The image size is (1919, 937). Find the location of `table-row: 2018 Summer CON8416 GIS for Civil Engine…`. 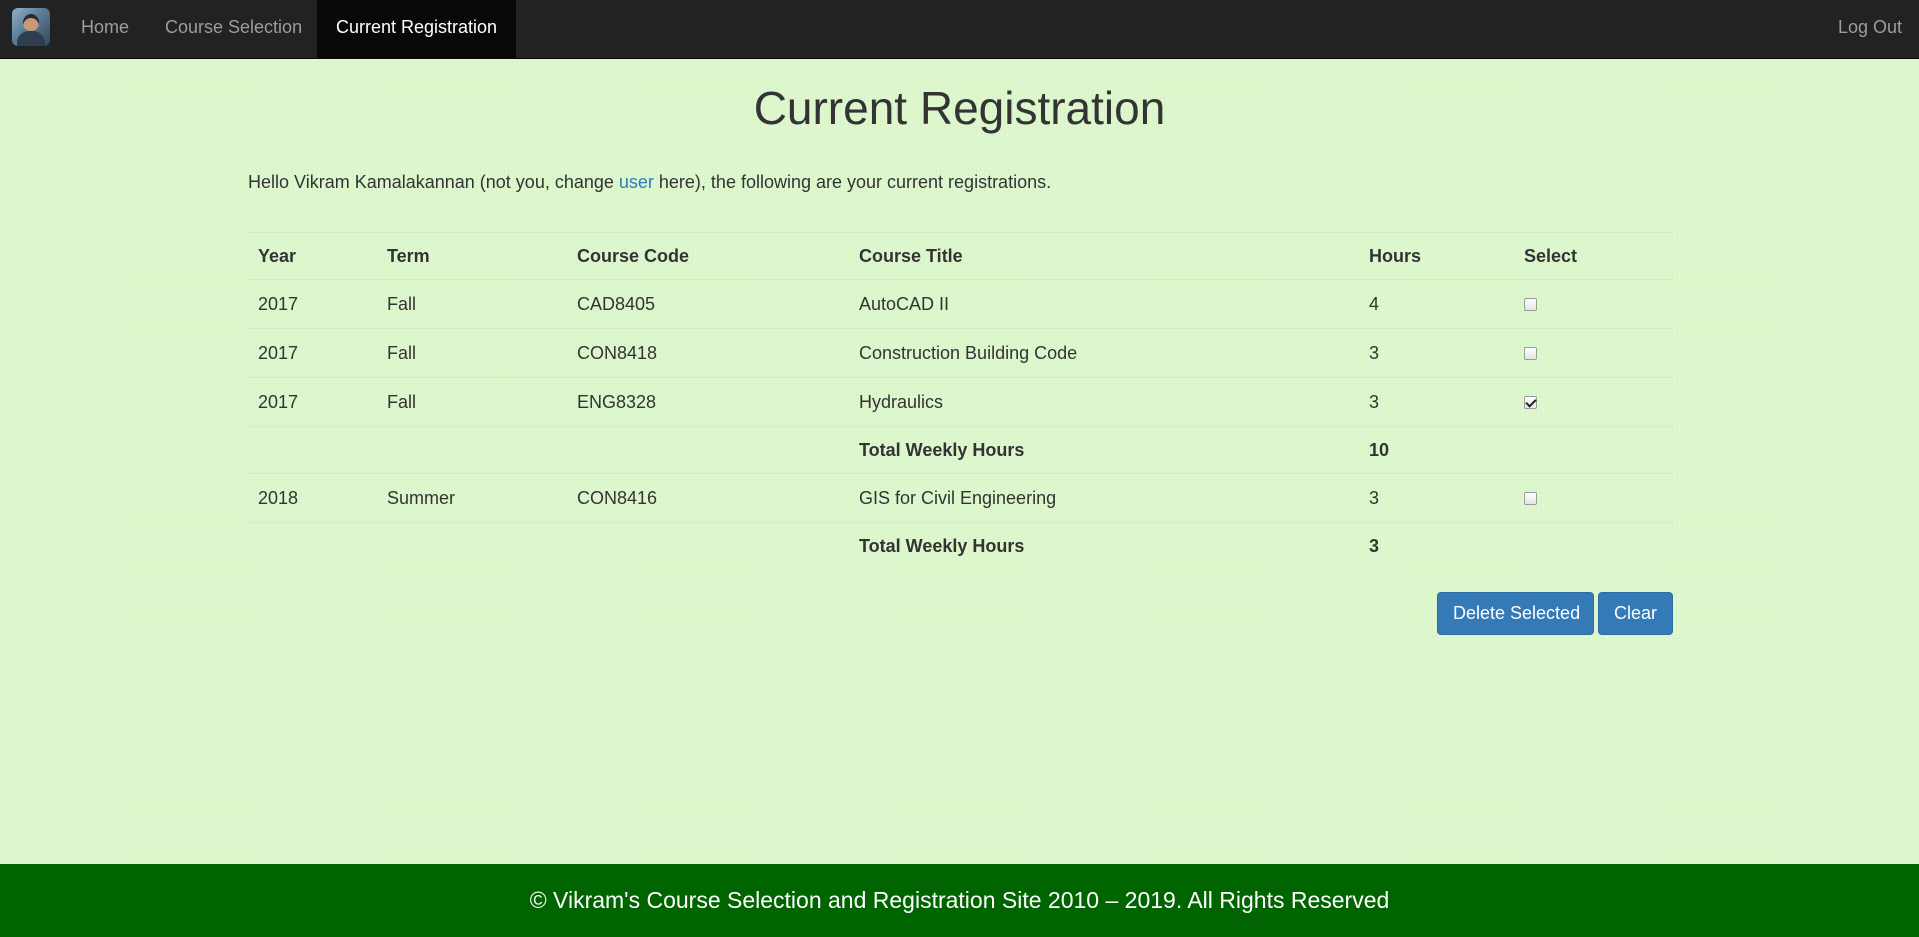

table-row: 2018 Summer CON8416 GIS for Civil Engine… is located at coordinates (960, 498).